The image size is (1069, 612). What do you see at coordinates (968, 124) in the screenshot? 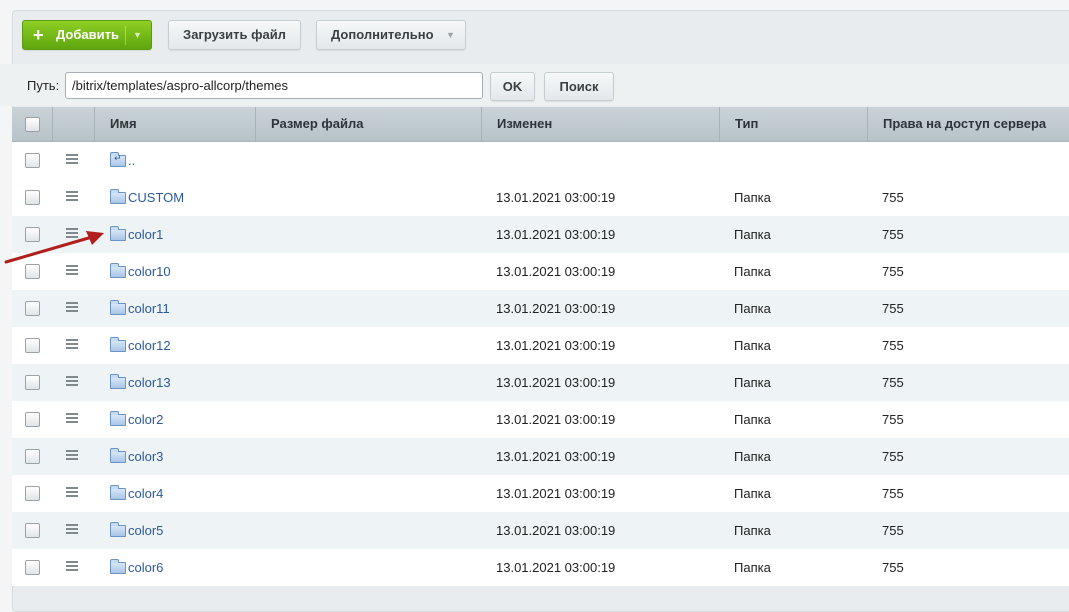
I see `column-header-rights: Права на доступ сервера` at bounding box center [968, 124].